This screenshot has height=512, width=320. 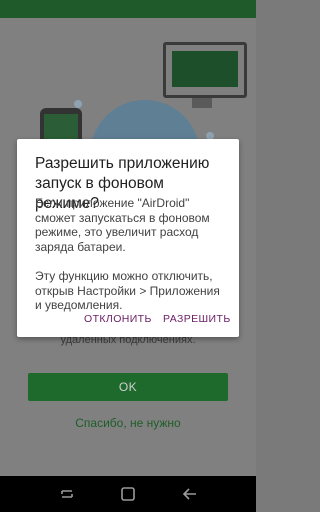 What do you see at coordinates (202, 103) in the screenshot?
I see `computer-stand` at bounding box center [202, 103].